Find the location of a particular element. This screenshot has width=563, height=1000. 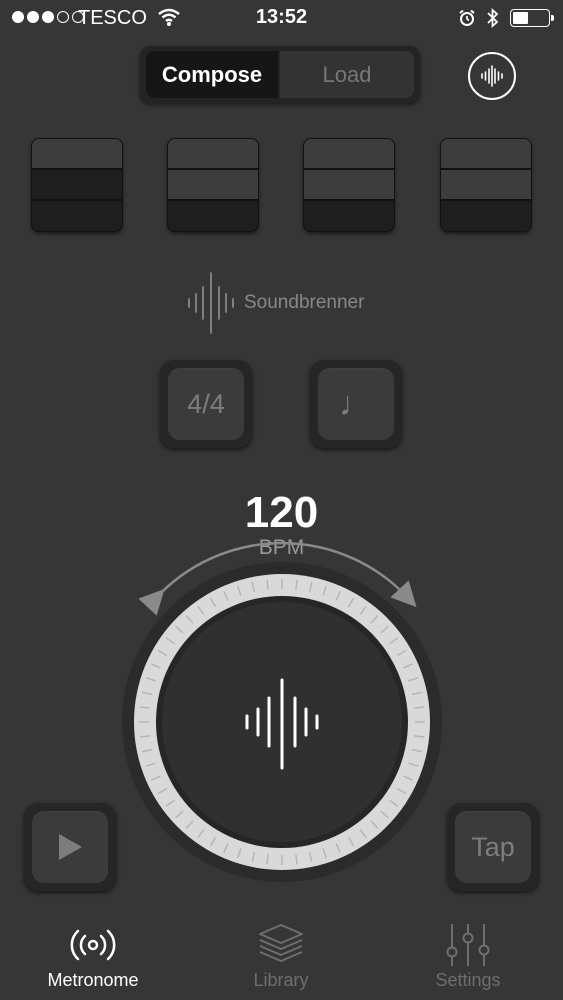

device-connect-button is located at coordinates (492, 76).